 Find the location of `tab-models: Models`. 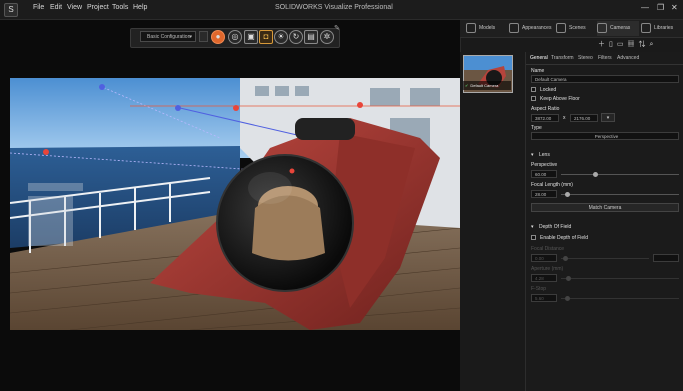

tab-models: Models is located at coordinates (486, 28).